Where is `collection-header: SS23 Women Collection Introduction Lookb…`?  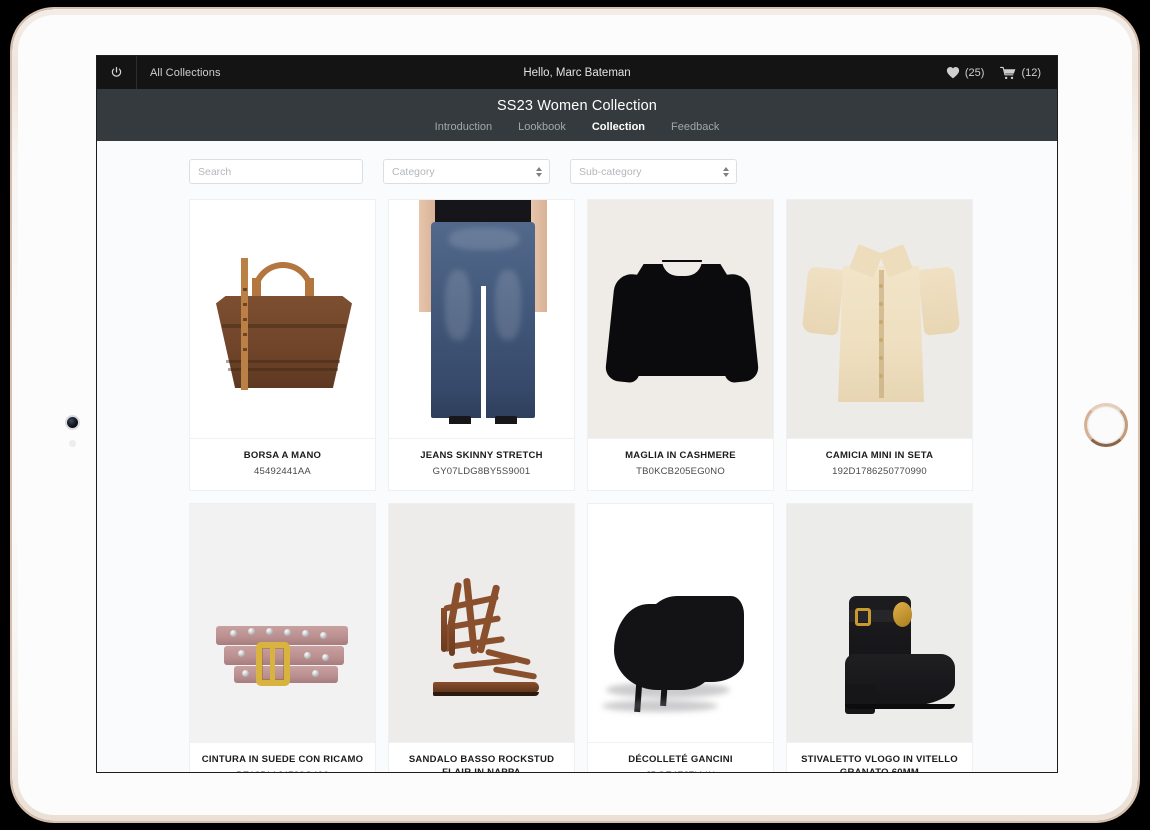
collection-header: SS23 Women Collection Introduction Lookb… is located at coordinates (577, 115).